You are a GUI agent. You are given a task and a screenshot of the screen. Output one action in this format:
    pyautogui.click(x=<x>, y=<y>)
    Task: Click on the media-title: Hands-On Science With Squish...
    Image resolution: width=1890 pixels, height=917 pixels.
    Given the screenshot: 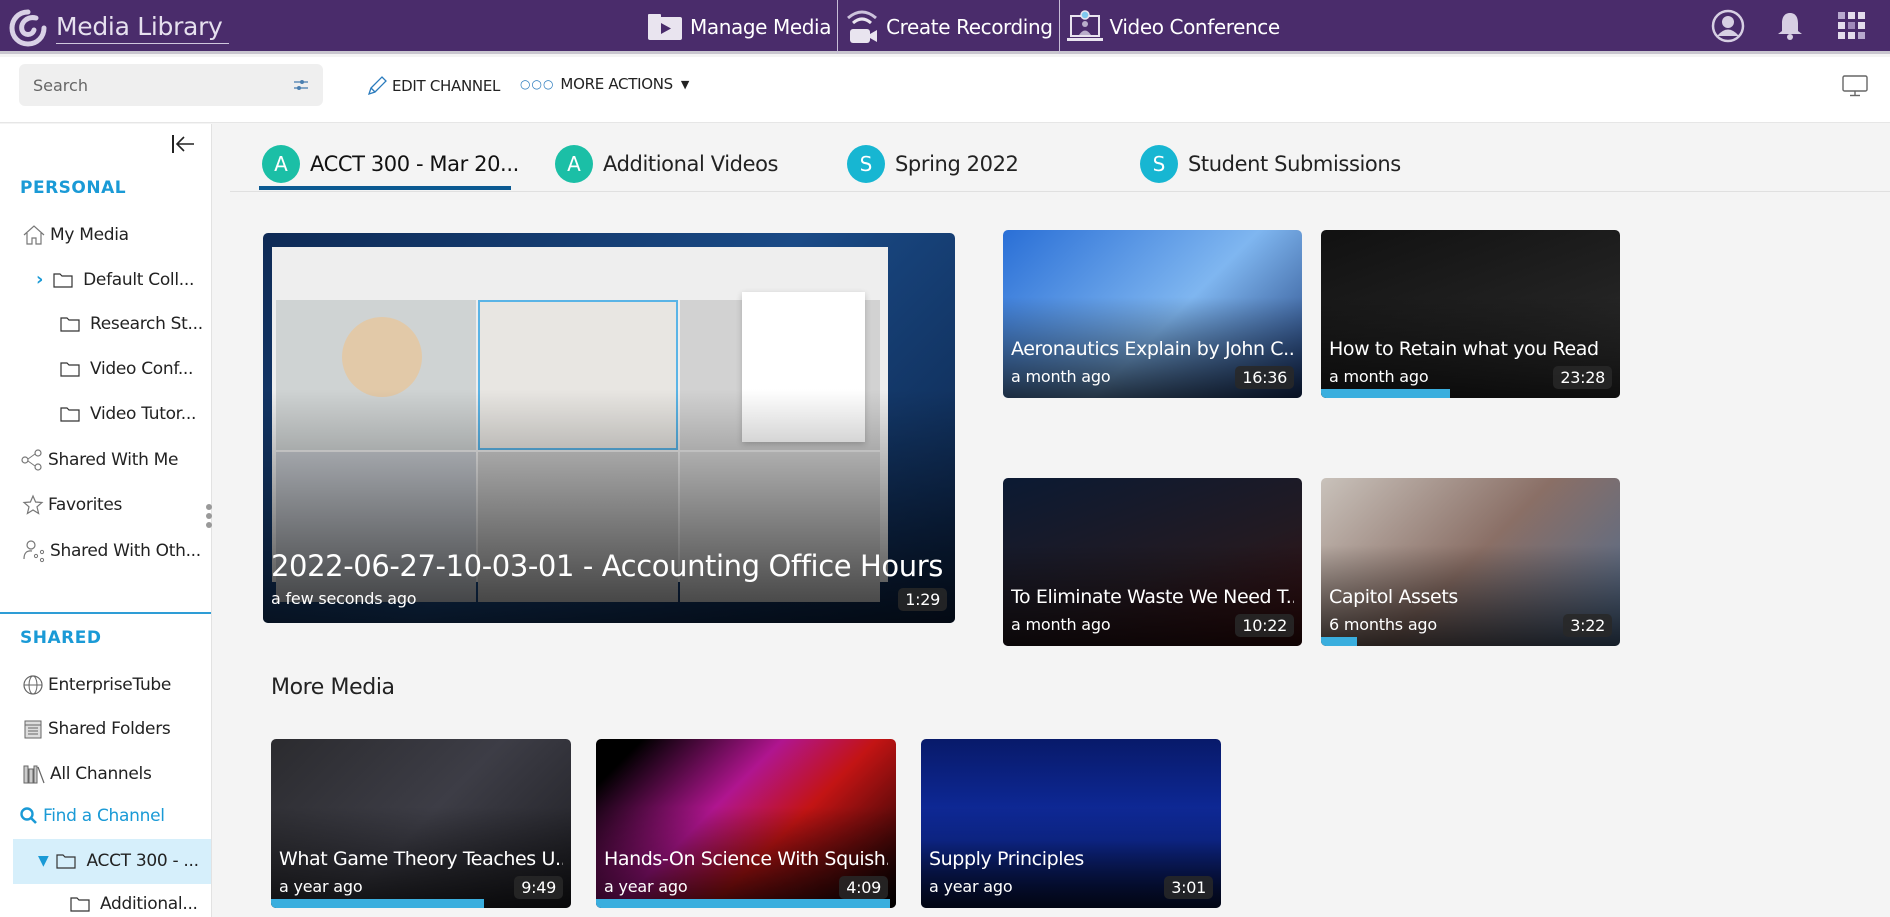 What is the action you would take?
    pyautogui.click(x=746, y=859)
    